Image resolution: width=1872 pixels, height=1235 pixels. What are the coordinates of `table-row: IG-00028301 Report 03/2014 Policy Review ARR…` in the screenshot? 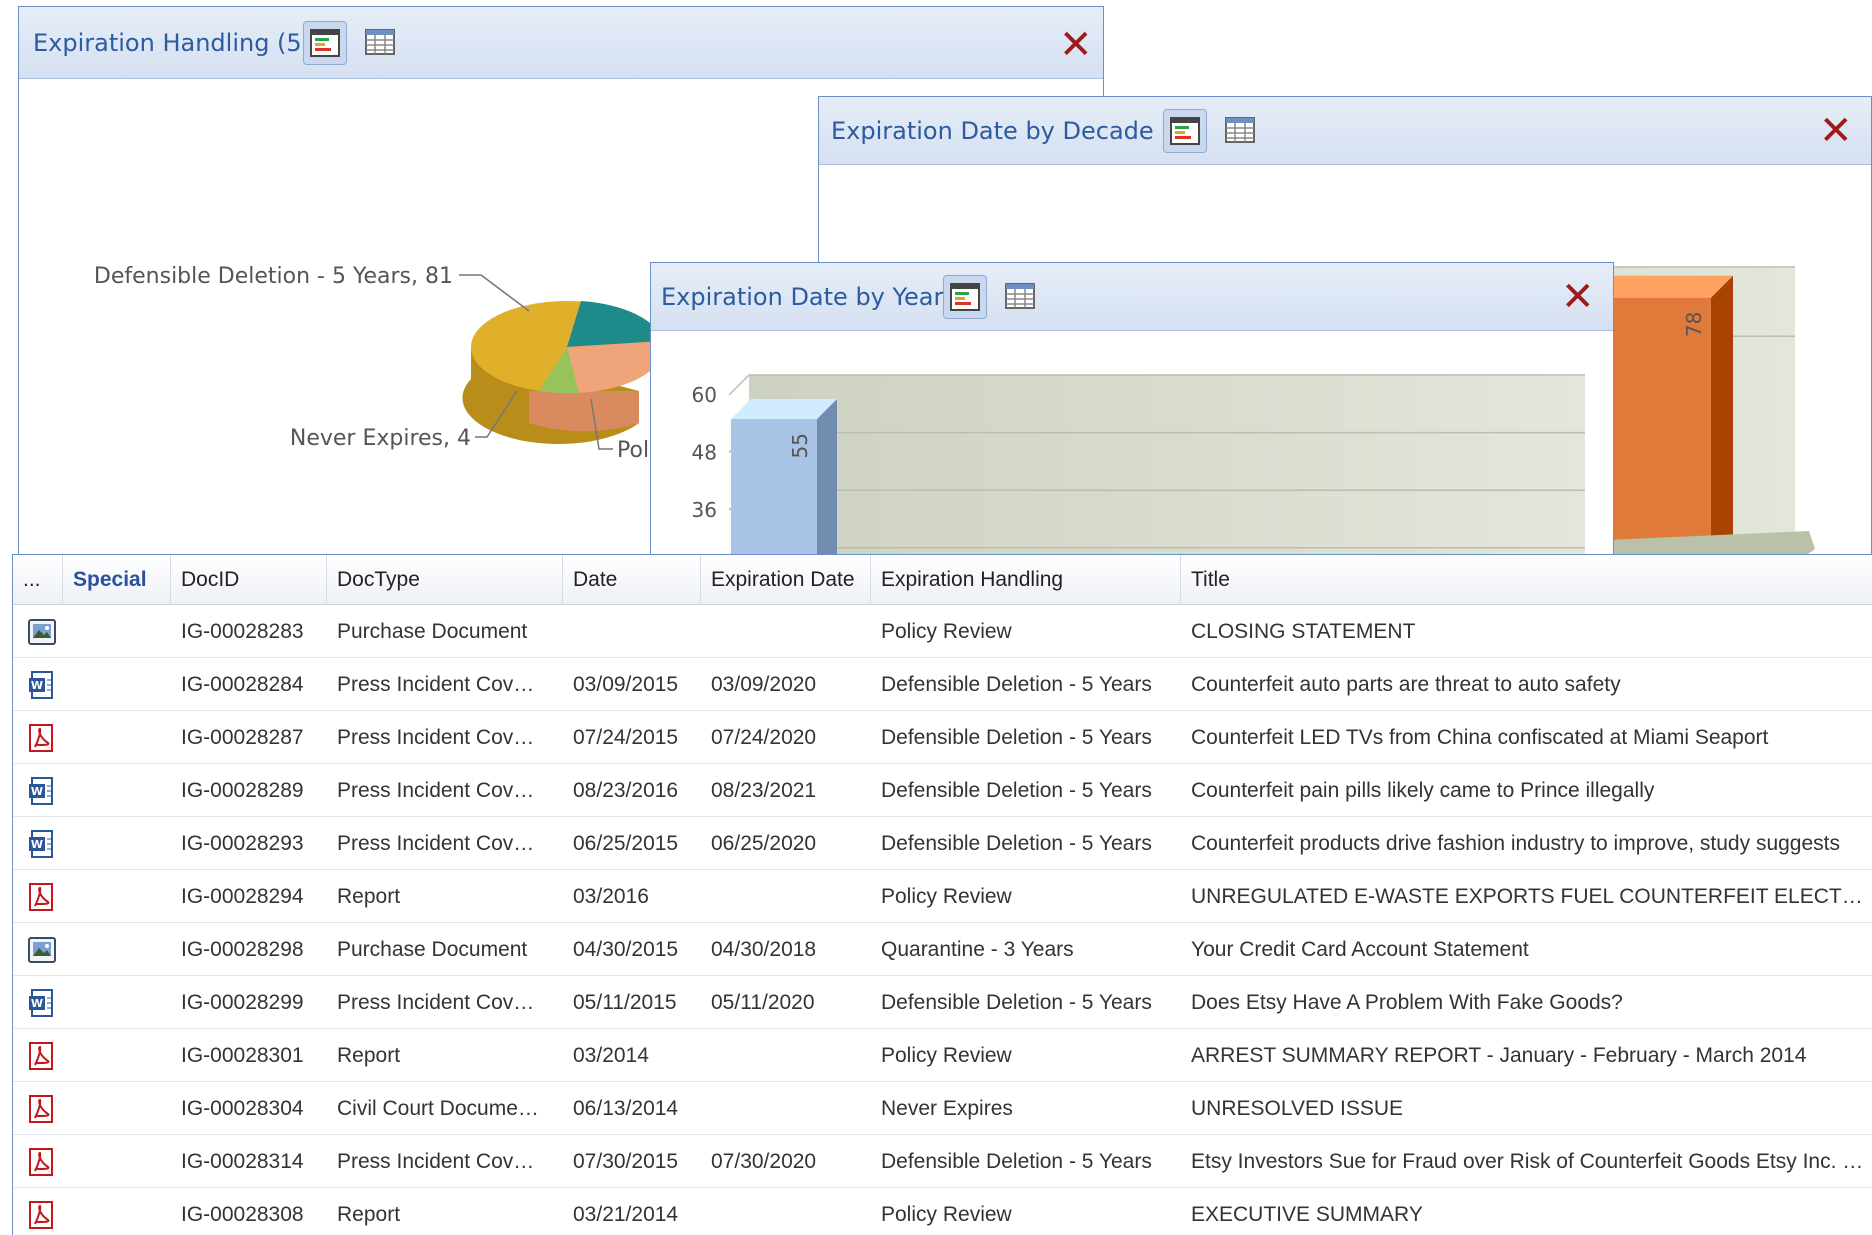 It's located at (942, 1055).